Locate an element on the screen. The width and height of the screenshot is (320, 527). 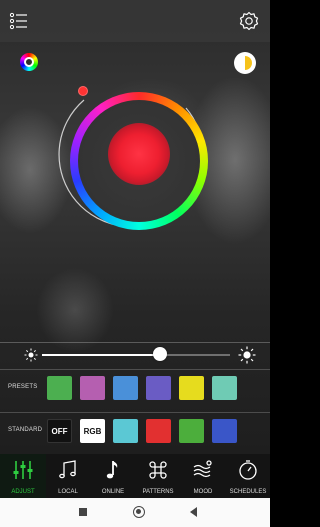
presets-row: PRESETS is located at coordinates (135, 387).